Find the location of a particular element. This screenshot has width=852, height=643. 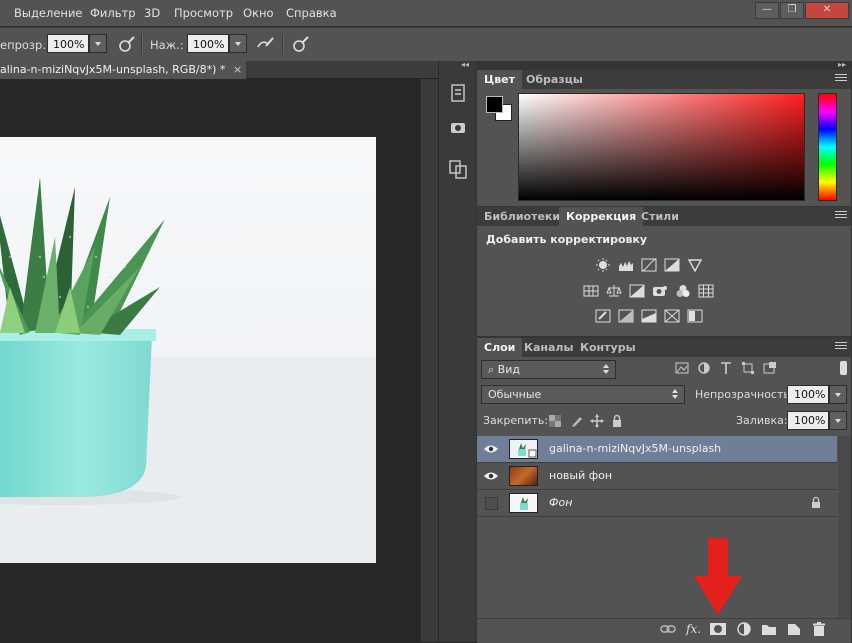

layer-filter-dropdown: ⌕ Вид is located at coordinates (548, 369).